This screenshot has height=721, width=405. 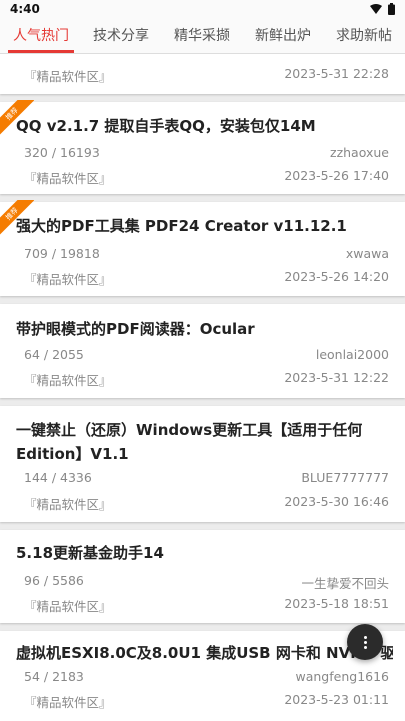 I want to click on post-author: 一生挚爱不回头, so click(x=345, y=582).